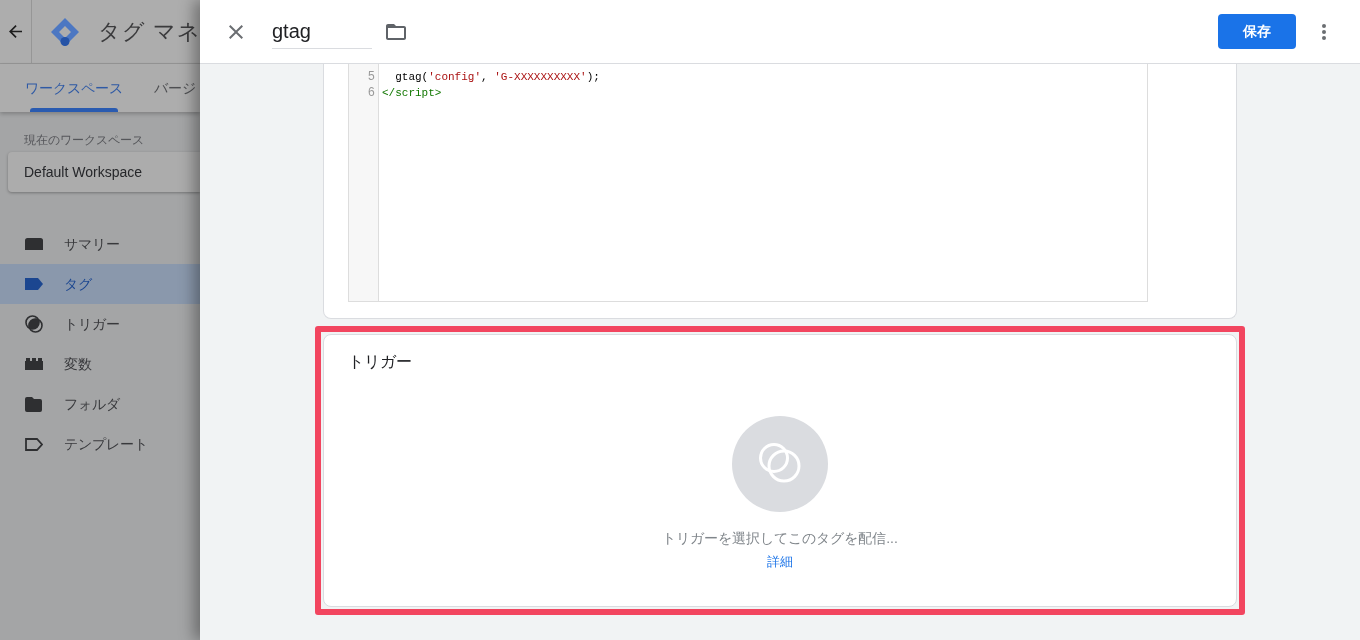 This screenshot has height=640, width=1360. I want to click on folder-icon, so click(33, 404).